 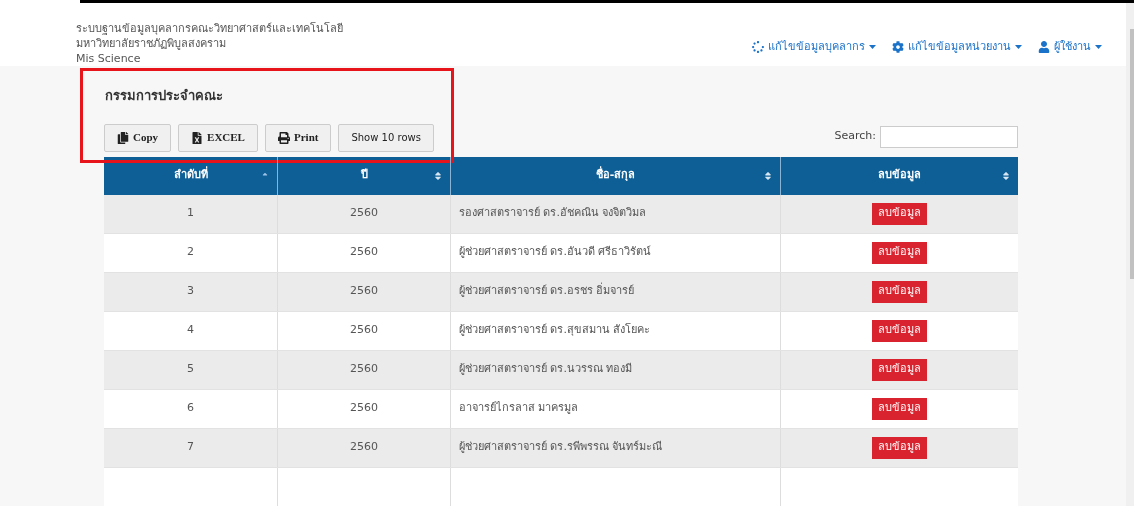 What do you see at coordinates (209, 28) in the screenshot?
I see `site-title: ระบบฐานข้อมูลบุคลากรคณะวิทยาศาสตร์และเทคโนโลยี` at bounding box center [209, 28].